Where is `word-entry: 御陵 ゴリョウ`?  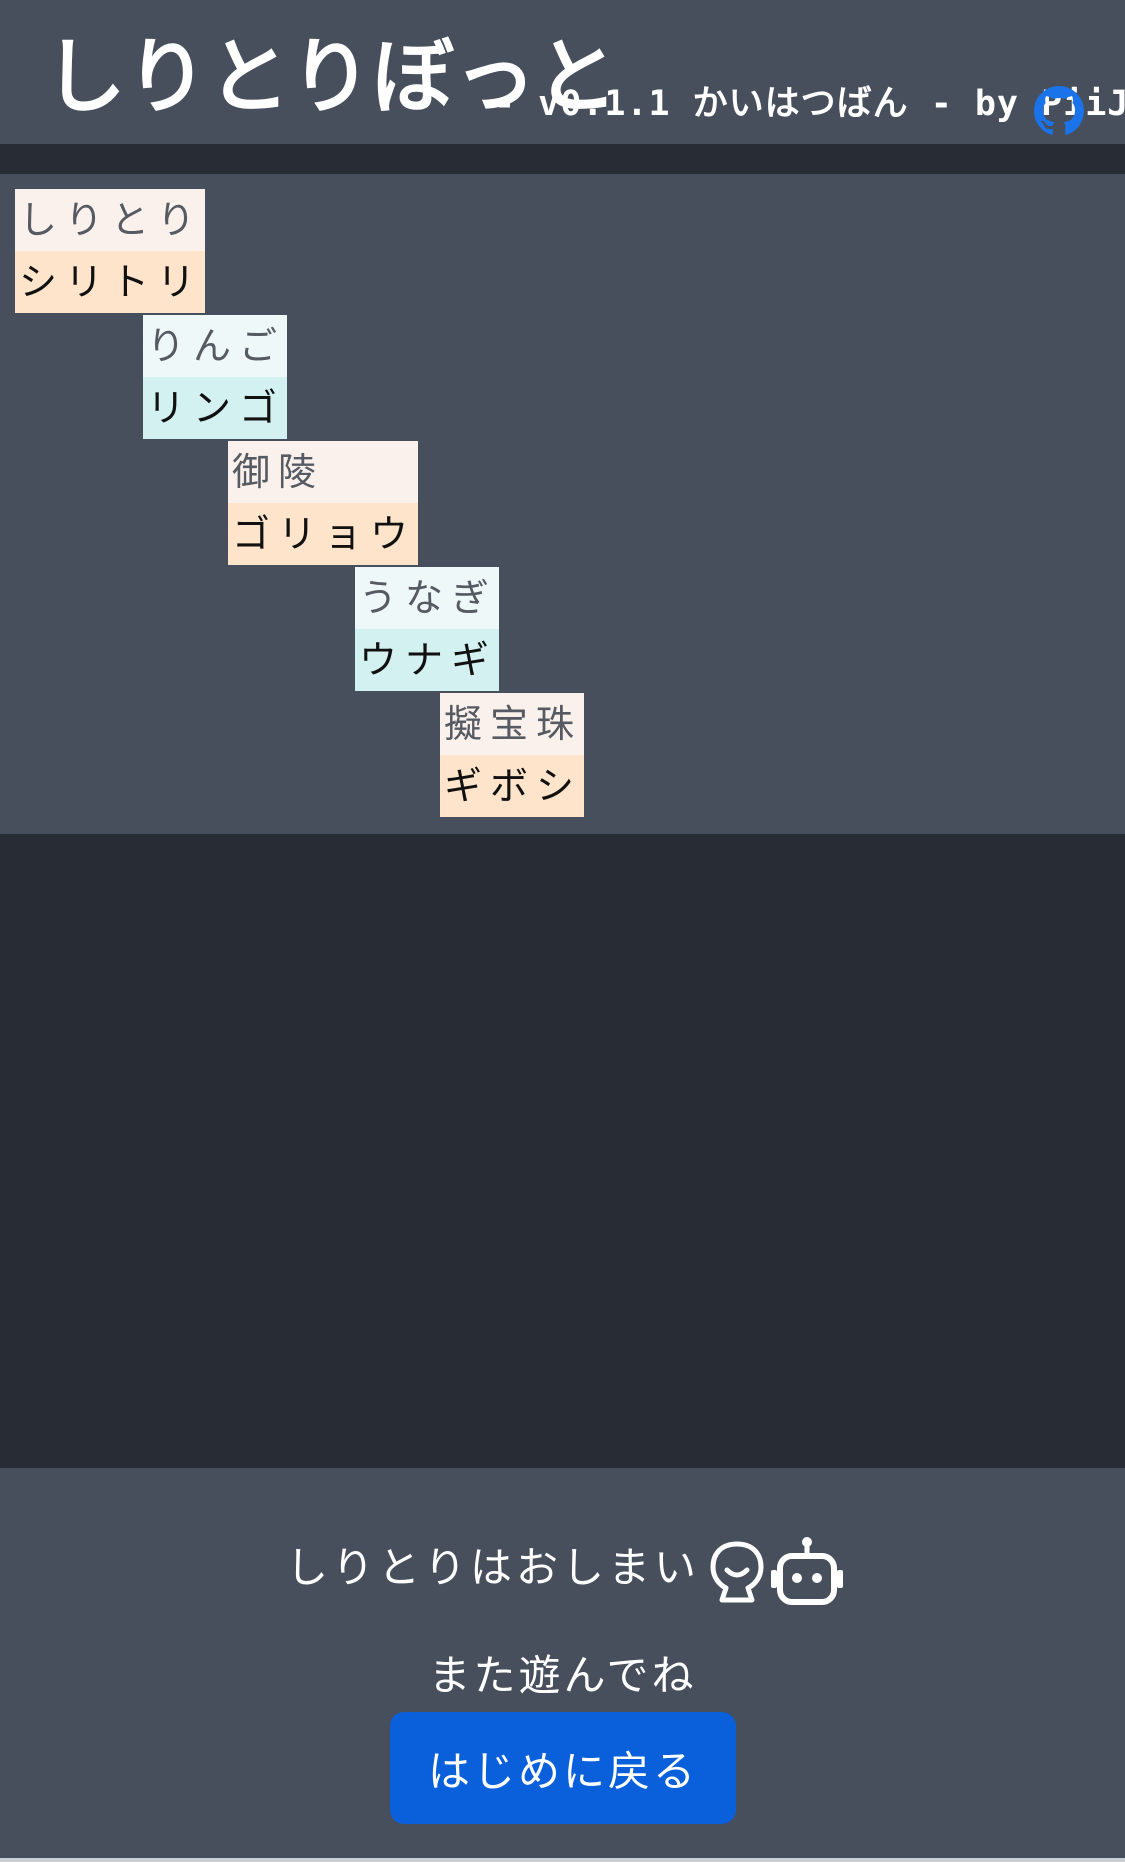
word-entry: 御陵 ゴリョウ is located at coordinates (323, 503).